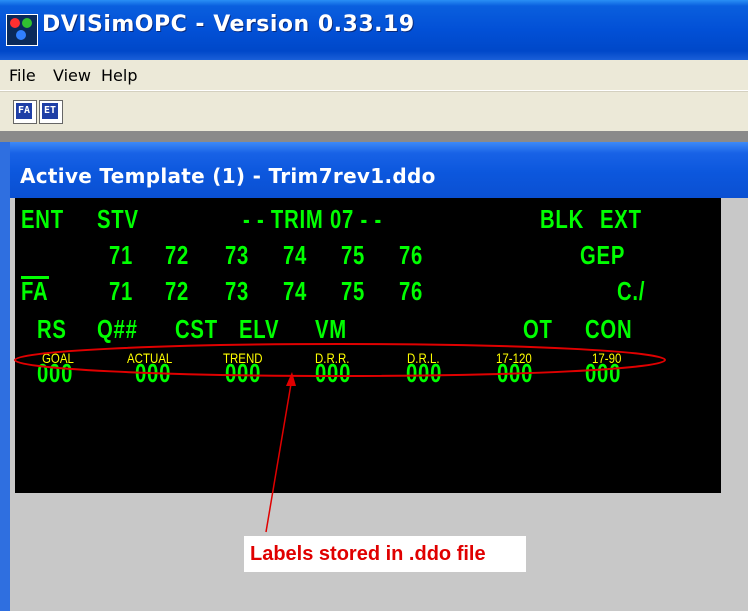 This screenshot has width=748, height=611. What do you see at coordinates (291, 379) in the screenshot?
I see `annotation-arrowhead` at bounding box center [291, 379].